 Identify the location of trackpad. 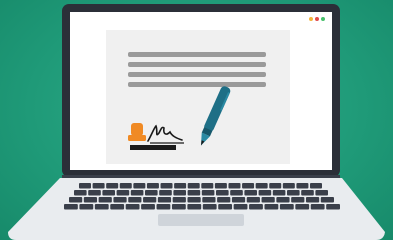
(201, 220).